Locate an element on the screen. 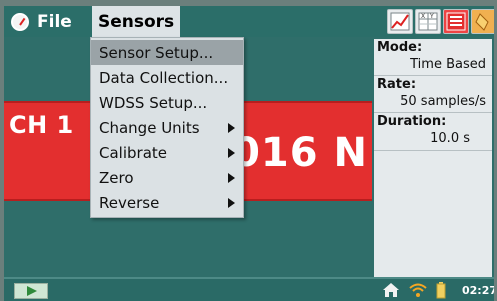 The image size is (497, 301). play-icon is located at coordinates (32, 291).